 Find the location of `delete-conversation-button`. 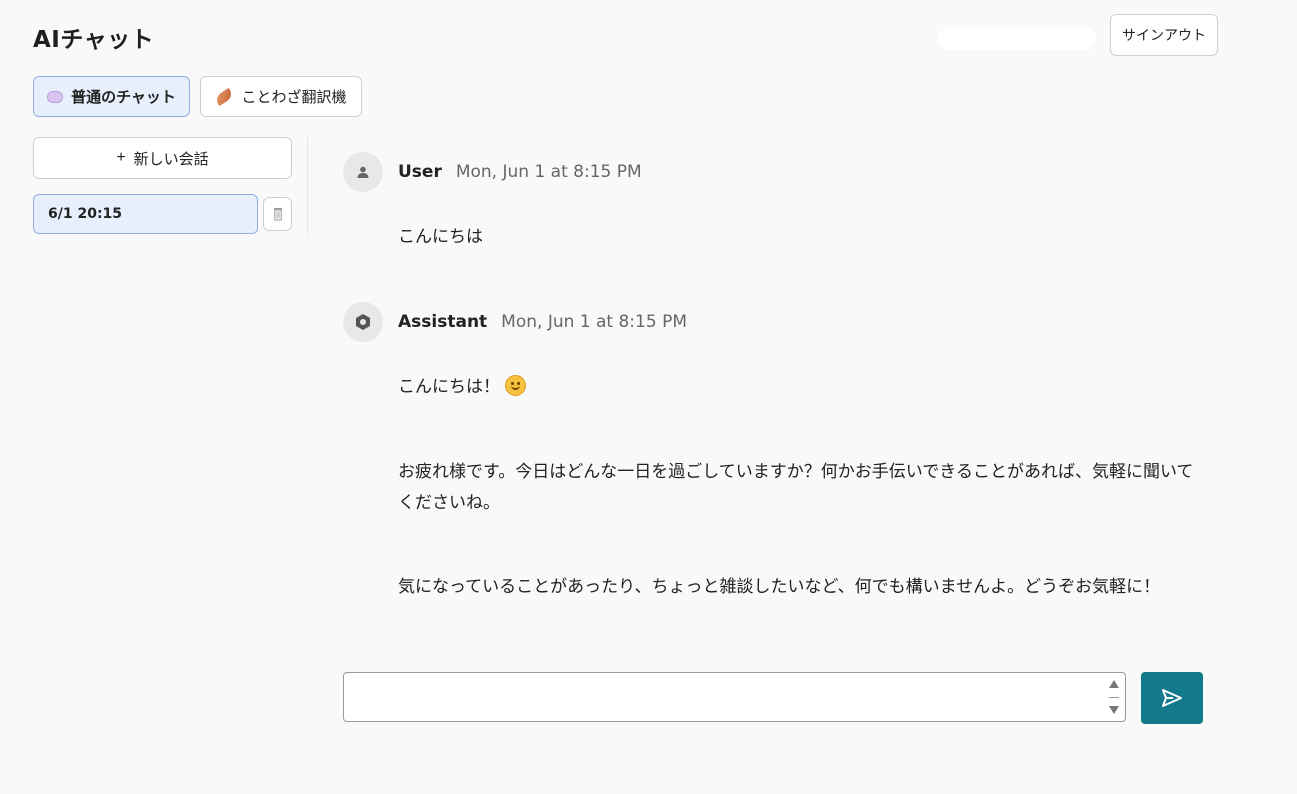

delete-conversation-button is located at coordinates (277, 214).